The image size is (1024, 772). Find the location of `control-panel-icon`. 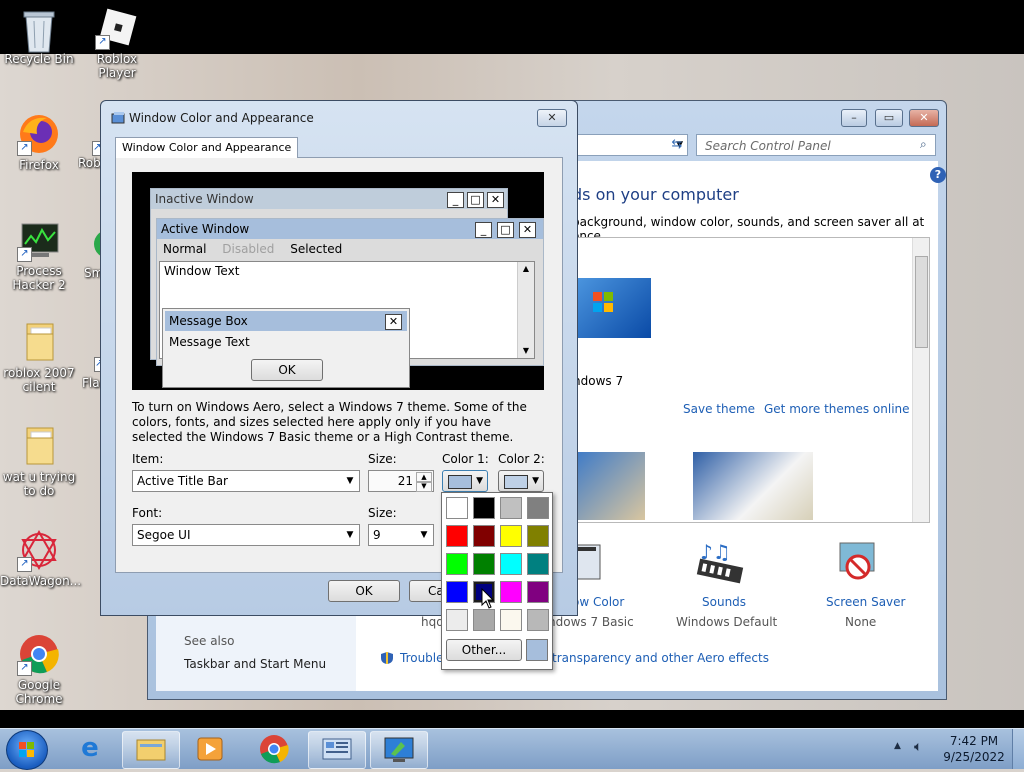

control-panel-icon is located at coordinates (337, 749).